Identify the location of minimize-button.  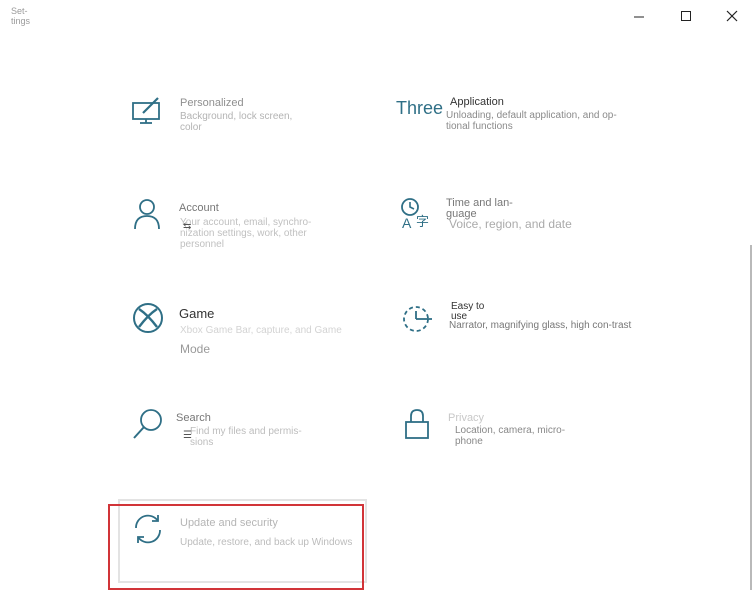
(639, 16).